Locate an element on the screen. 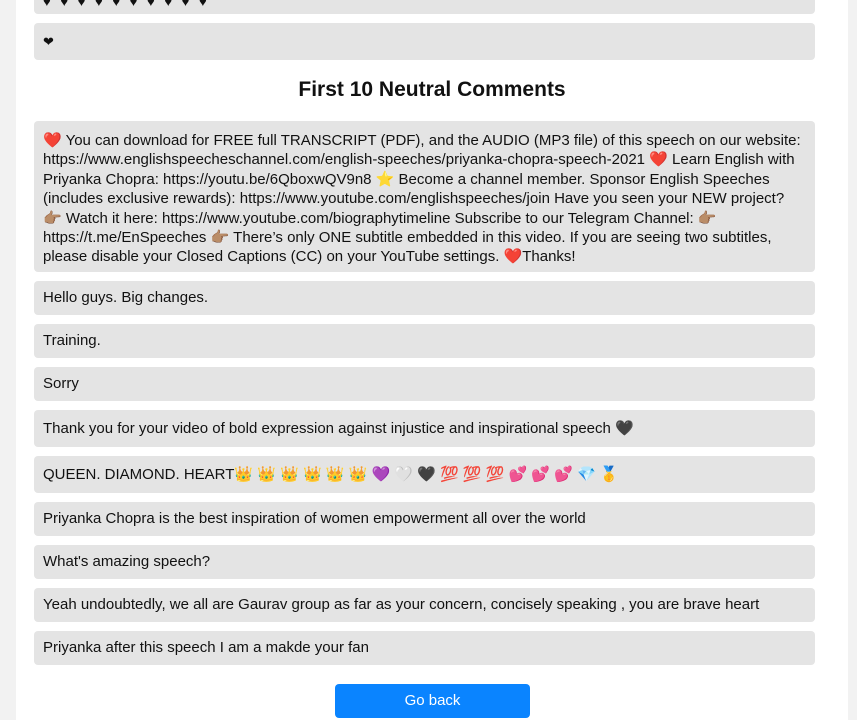 Image resolution: width=857 pixels, height=720 pixels. scrollbar is located at coordinates (853, 354).